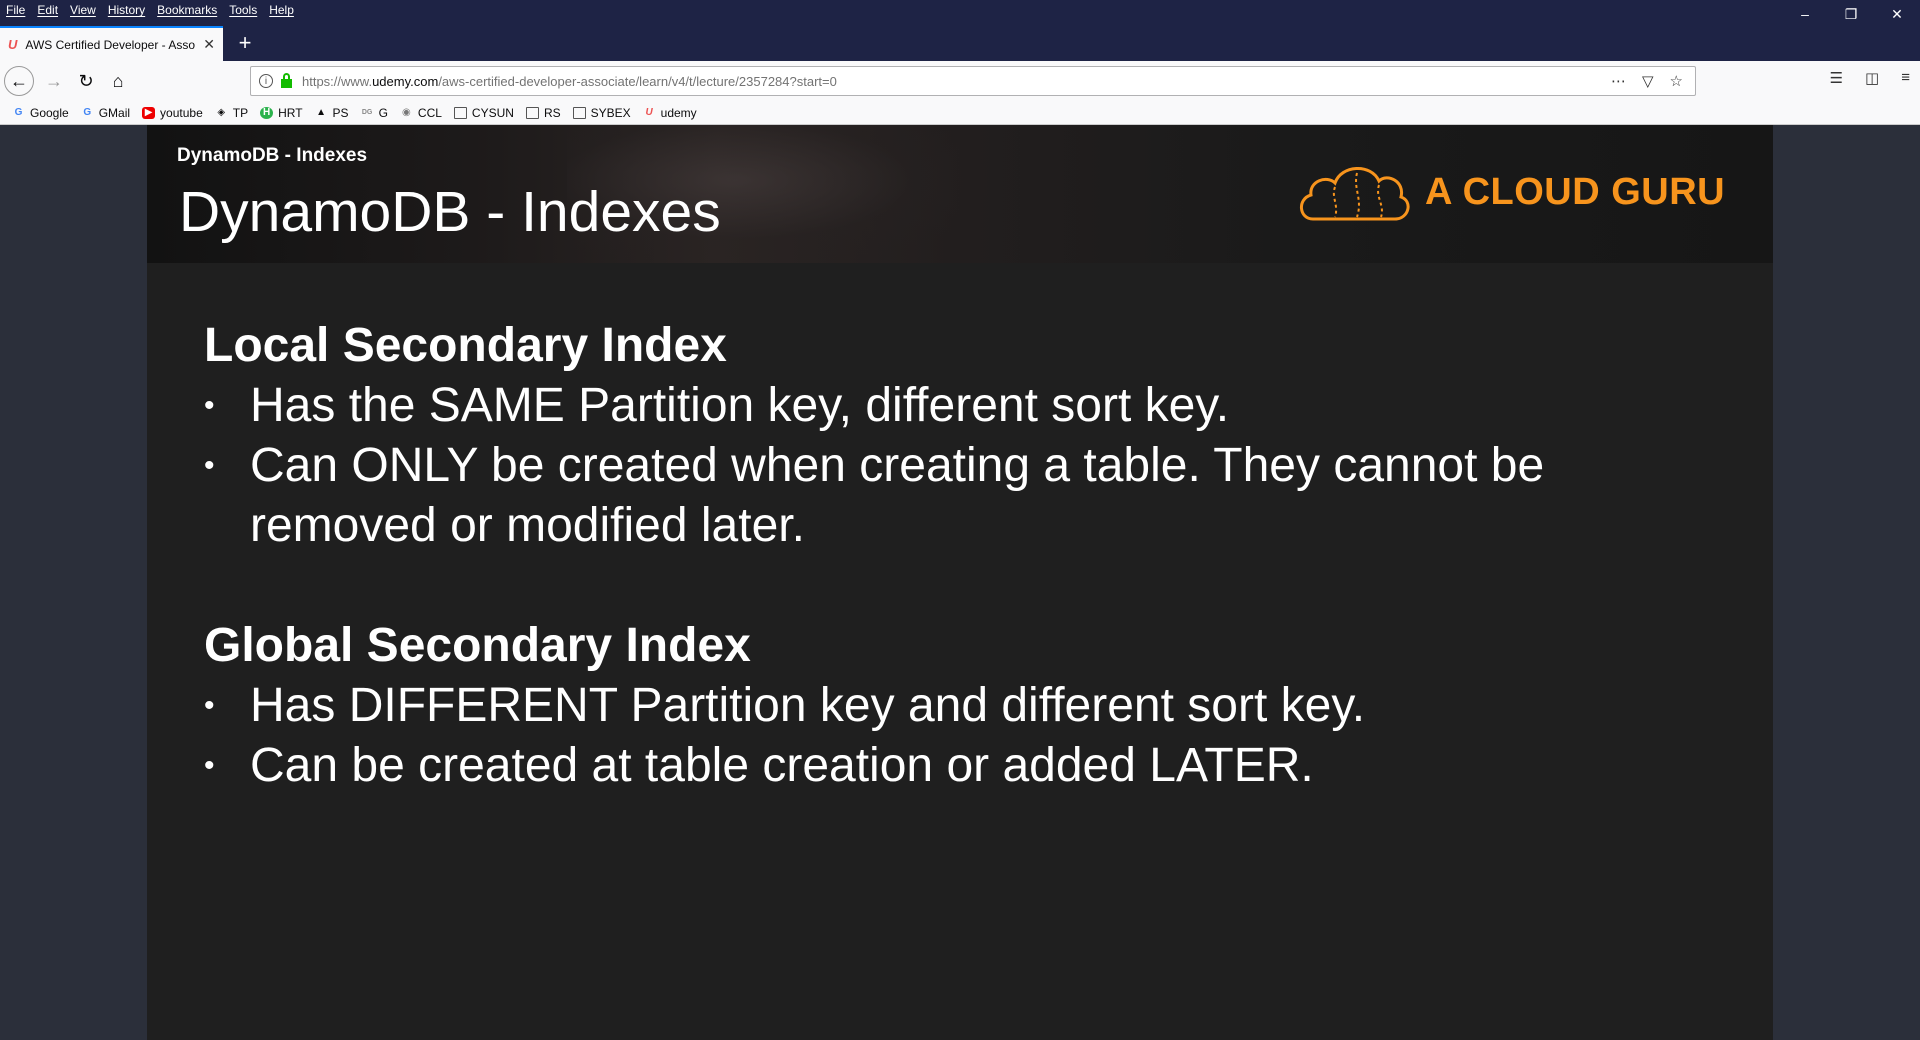  Describe the element at coordinates (266, 81) in the screenshot. I see `info-icon: i` at that location.